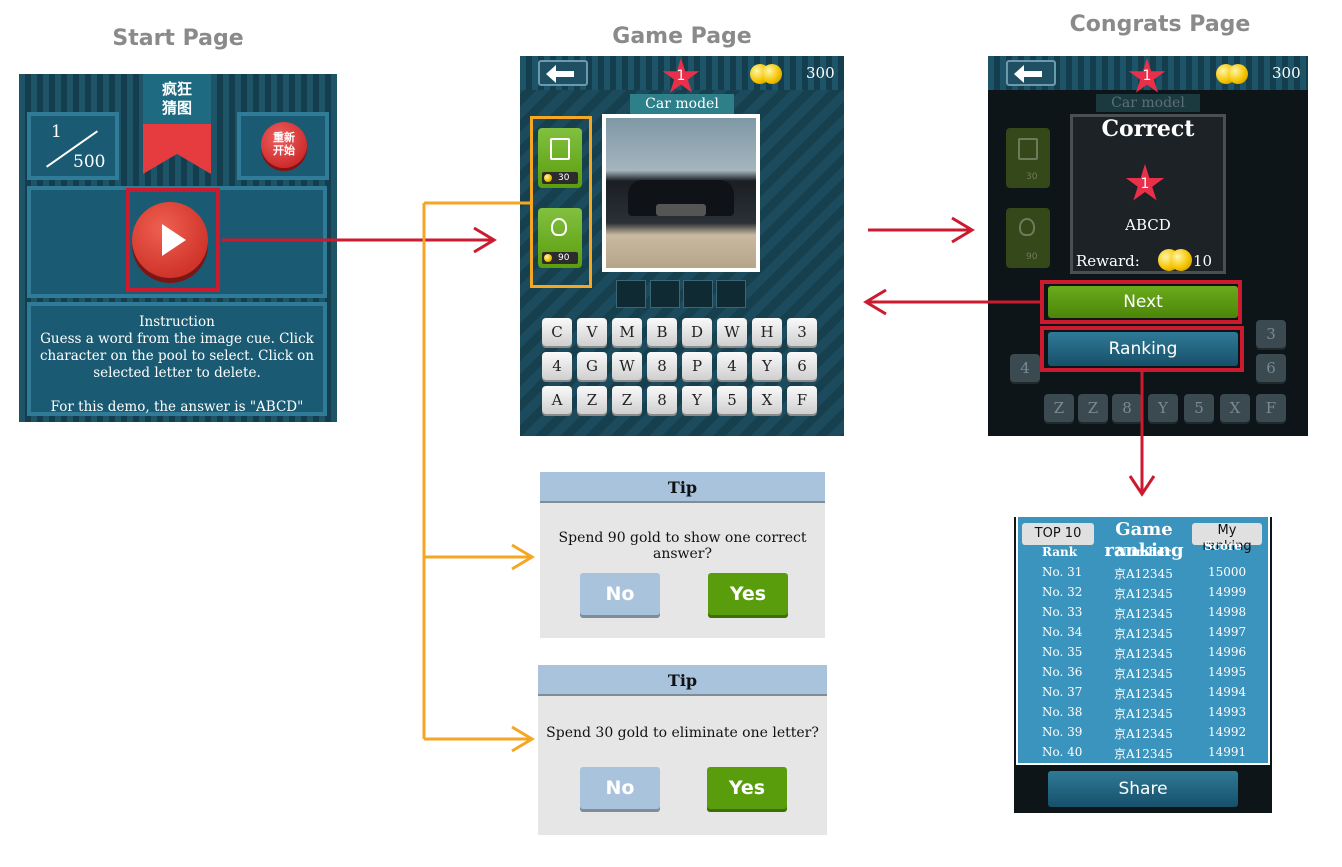  I want to click on flow-arrow-tools-to-tips, so click(478, 477).